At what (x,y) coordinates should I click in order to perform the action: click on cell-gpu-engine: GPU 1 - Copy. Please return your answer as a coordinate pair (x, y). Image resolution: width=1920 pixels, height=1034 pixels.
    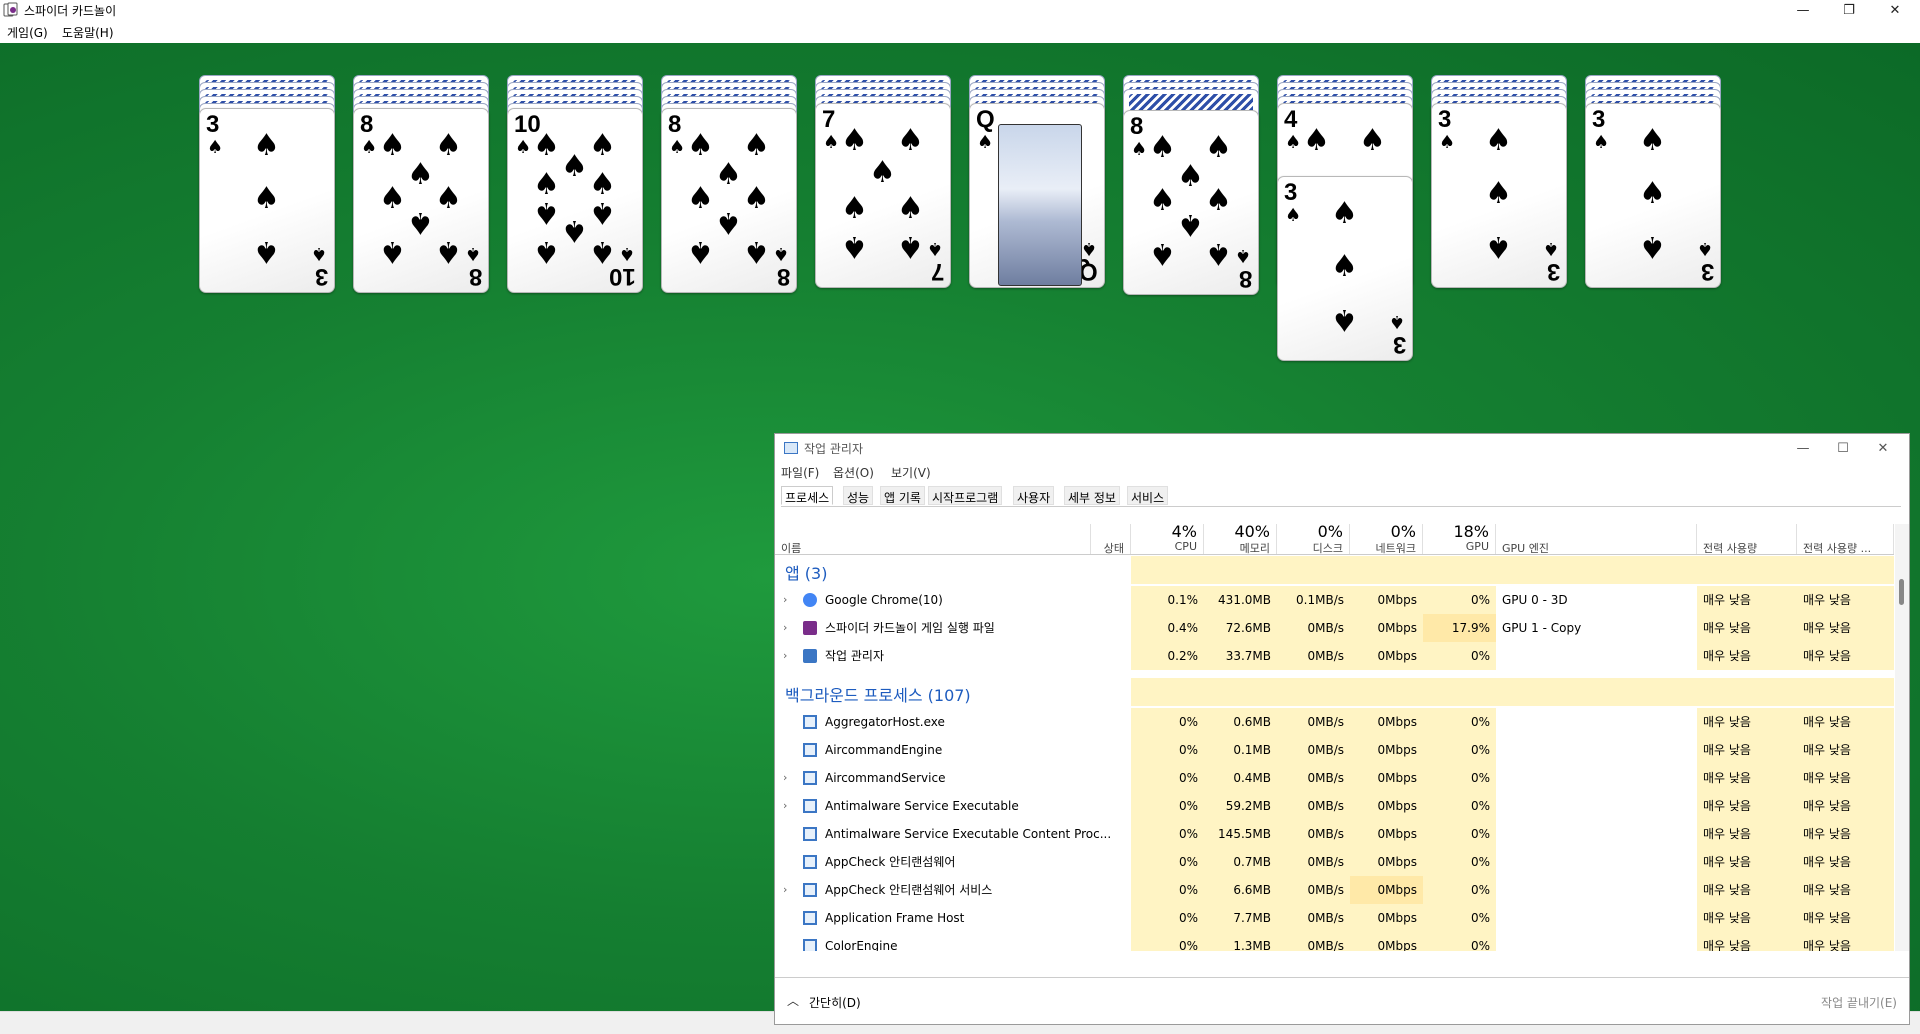
    Looking at the image, I should click on (1542, 628).